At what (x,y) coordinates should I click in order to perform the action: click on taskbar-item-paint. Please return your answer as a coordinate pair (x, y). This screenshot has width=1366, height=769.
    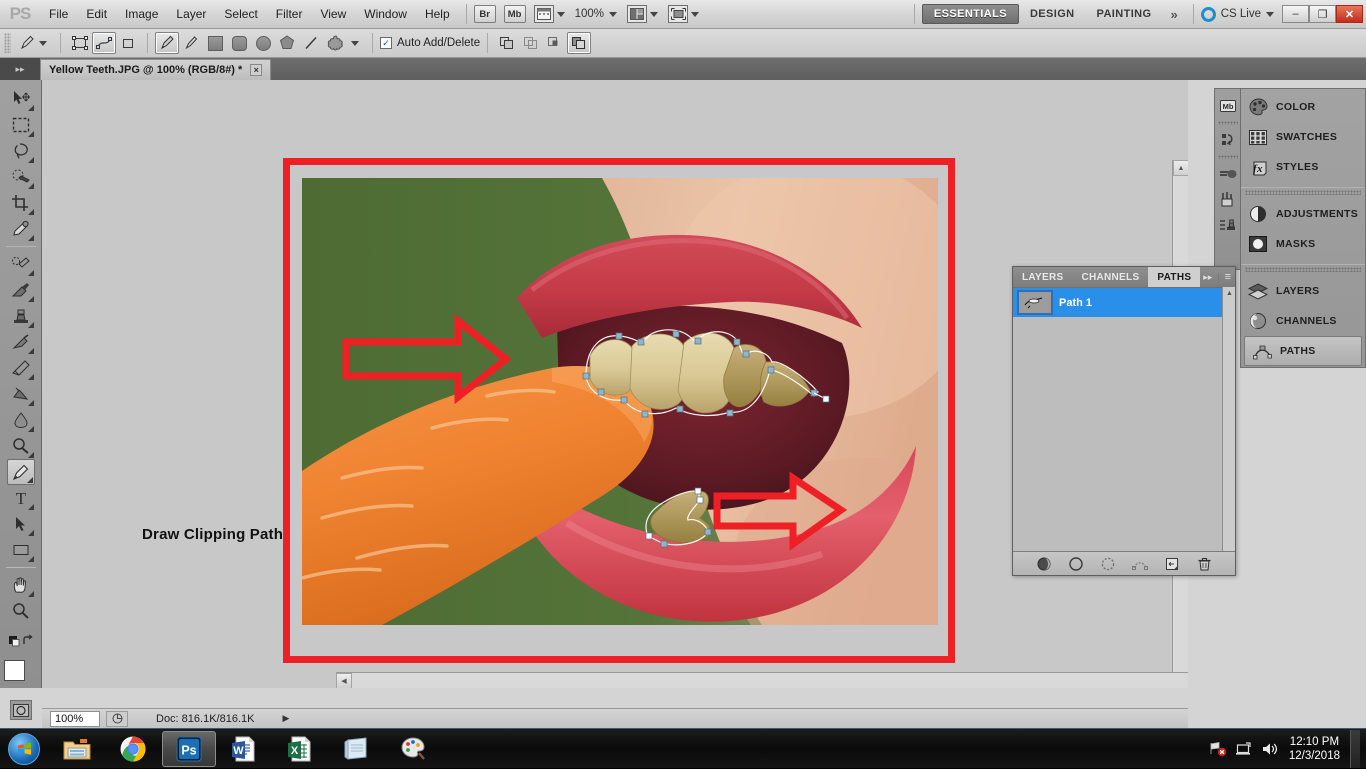
    Looking at the image, I should click on (413, 749).